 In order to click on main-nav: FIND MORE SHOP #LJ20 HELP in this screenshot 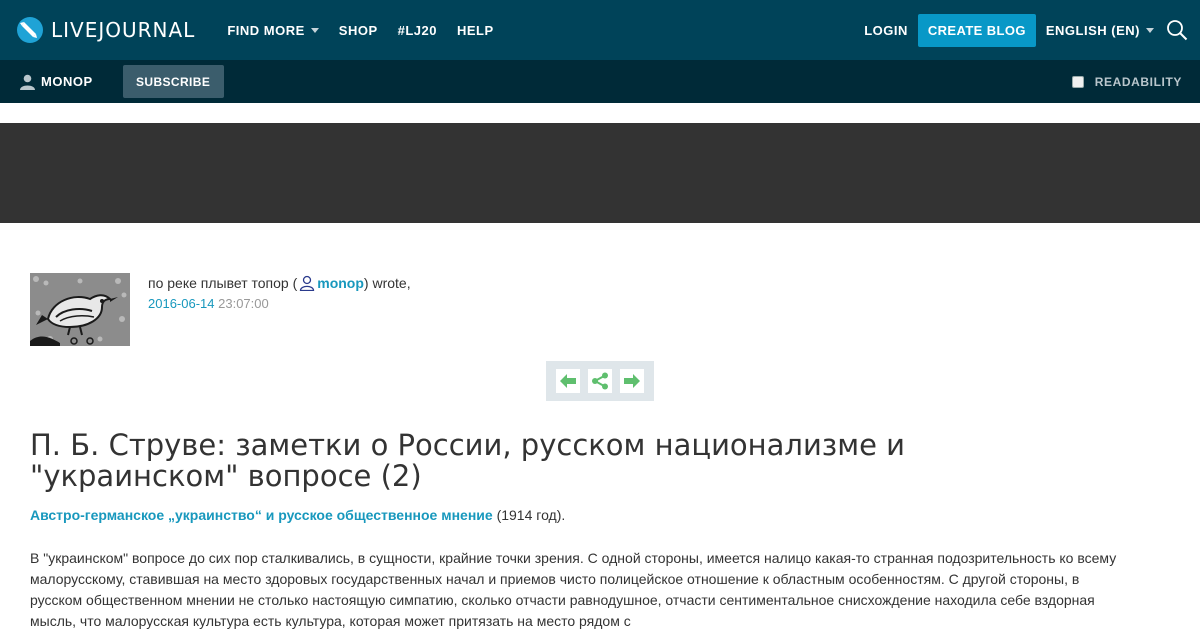, I will do `click(370, 30)`.